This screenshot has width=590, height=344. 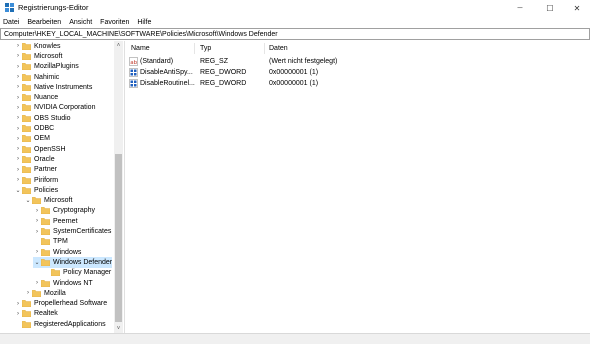 What do you see at coordinates (38, 56) in the screenshot?
I see `tree-item: › Microsoft` at bounding box center [38, 56].